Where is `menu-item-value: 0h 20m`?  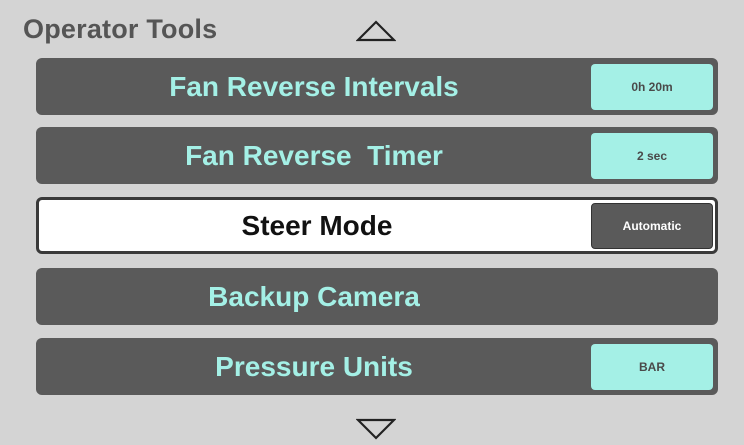
menu-item-value: 0h 20m is located at coordinates (652, 87).